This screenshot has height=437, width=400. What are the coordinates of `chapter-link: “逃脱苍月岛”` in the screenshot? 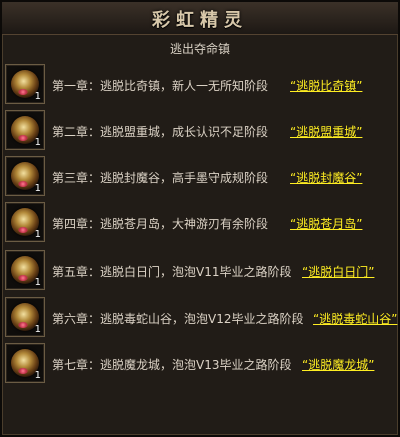 It's located at (326, 223).